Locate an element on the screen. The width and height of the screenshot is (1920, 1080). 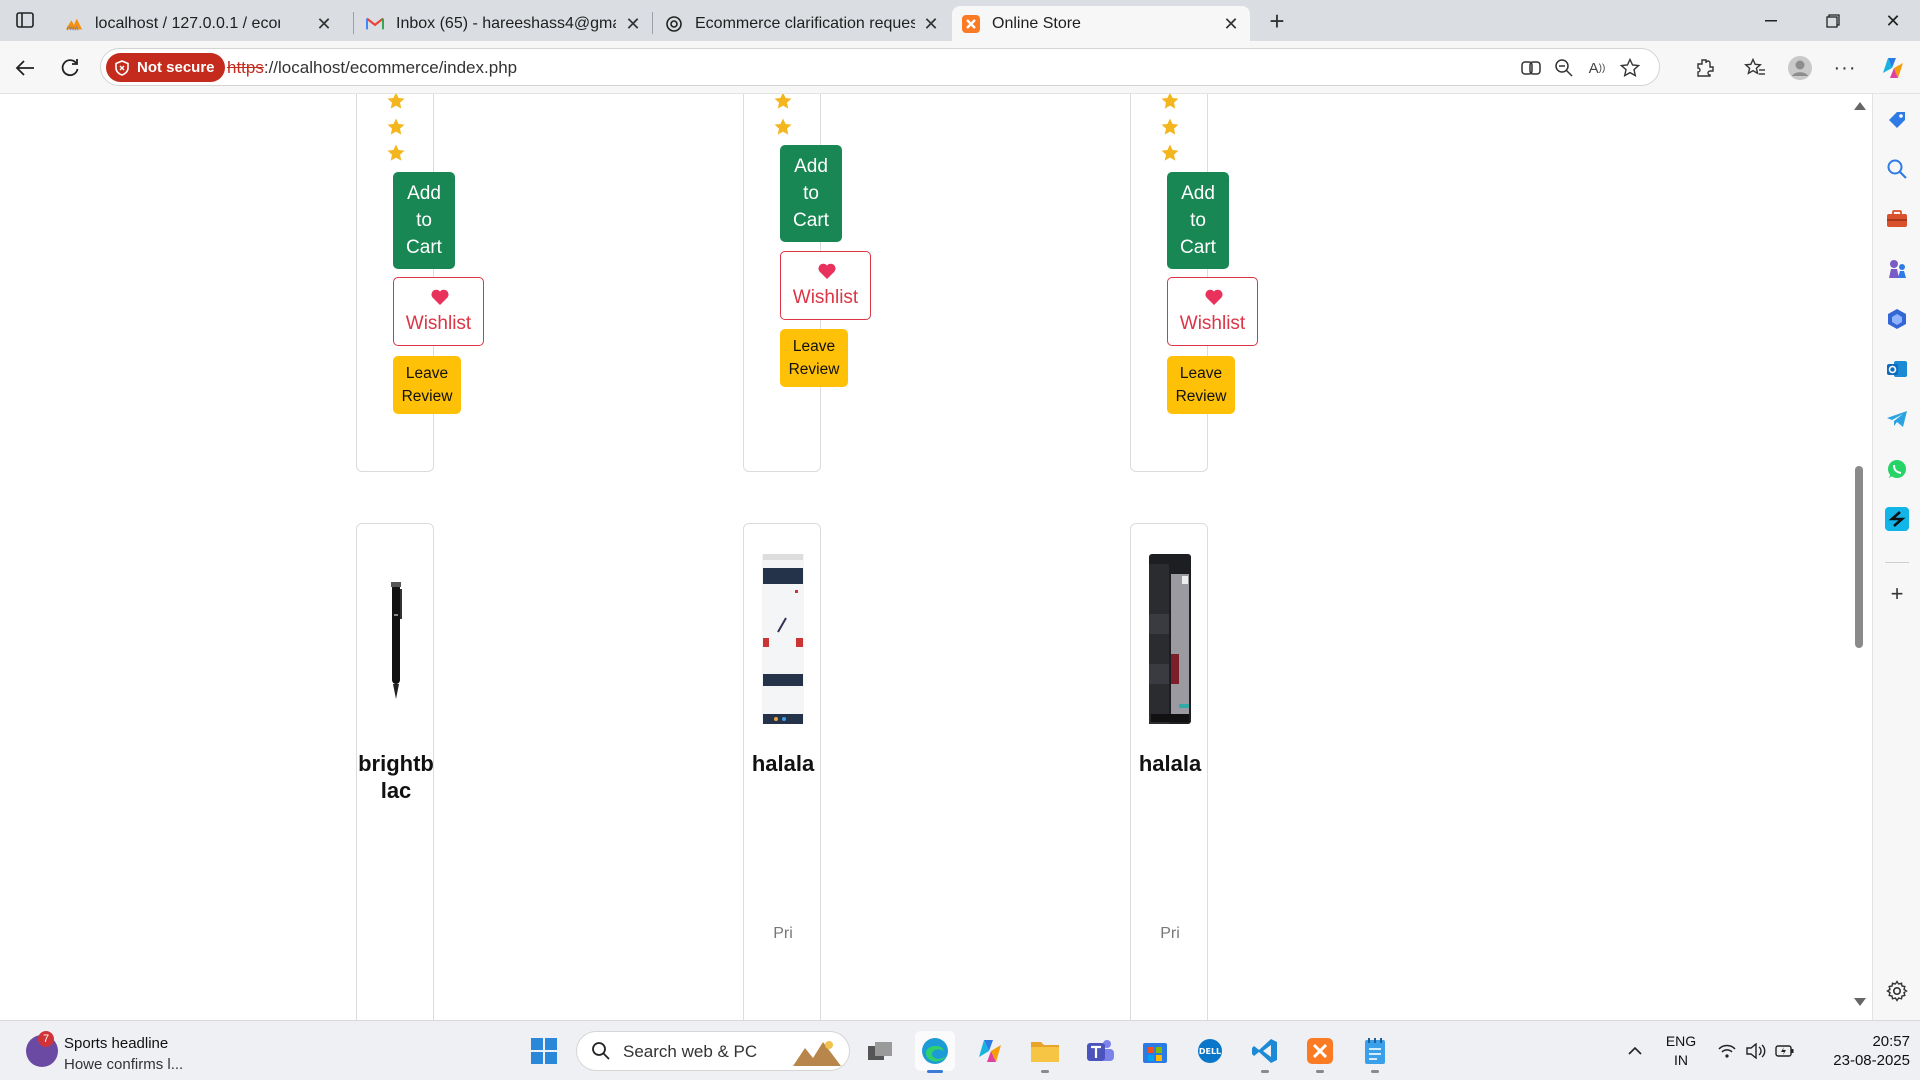
notification-badge: 7 is located at coordinates (46, 1039).